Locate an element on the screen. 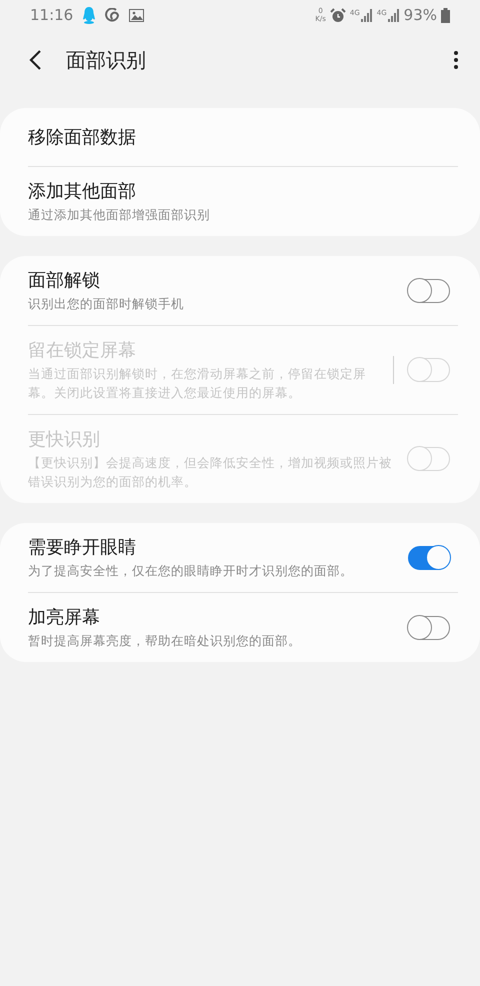  penguin-icon is located at coordinates (89, 15).